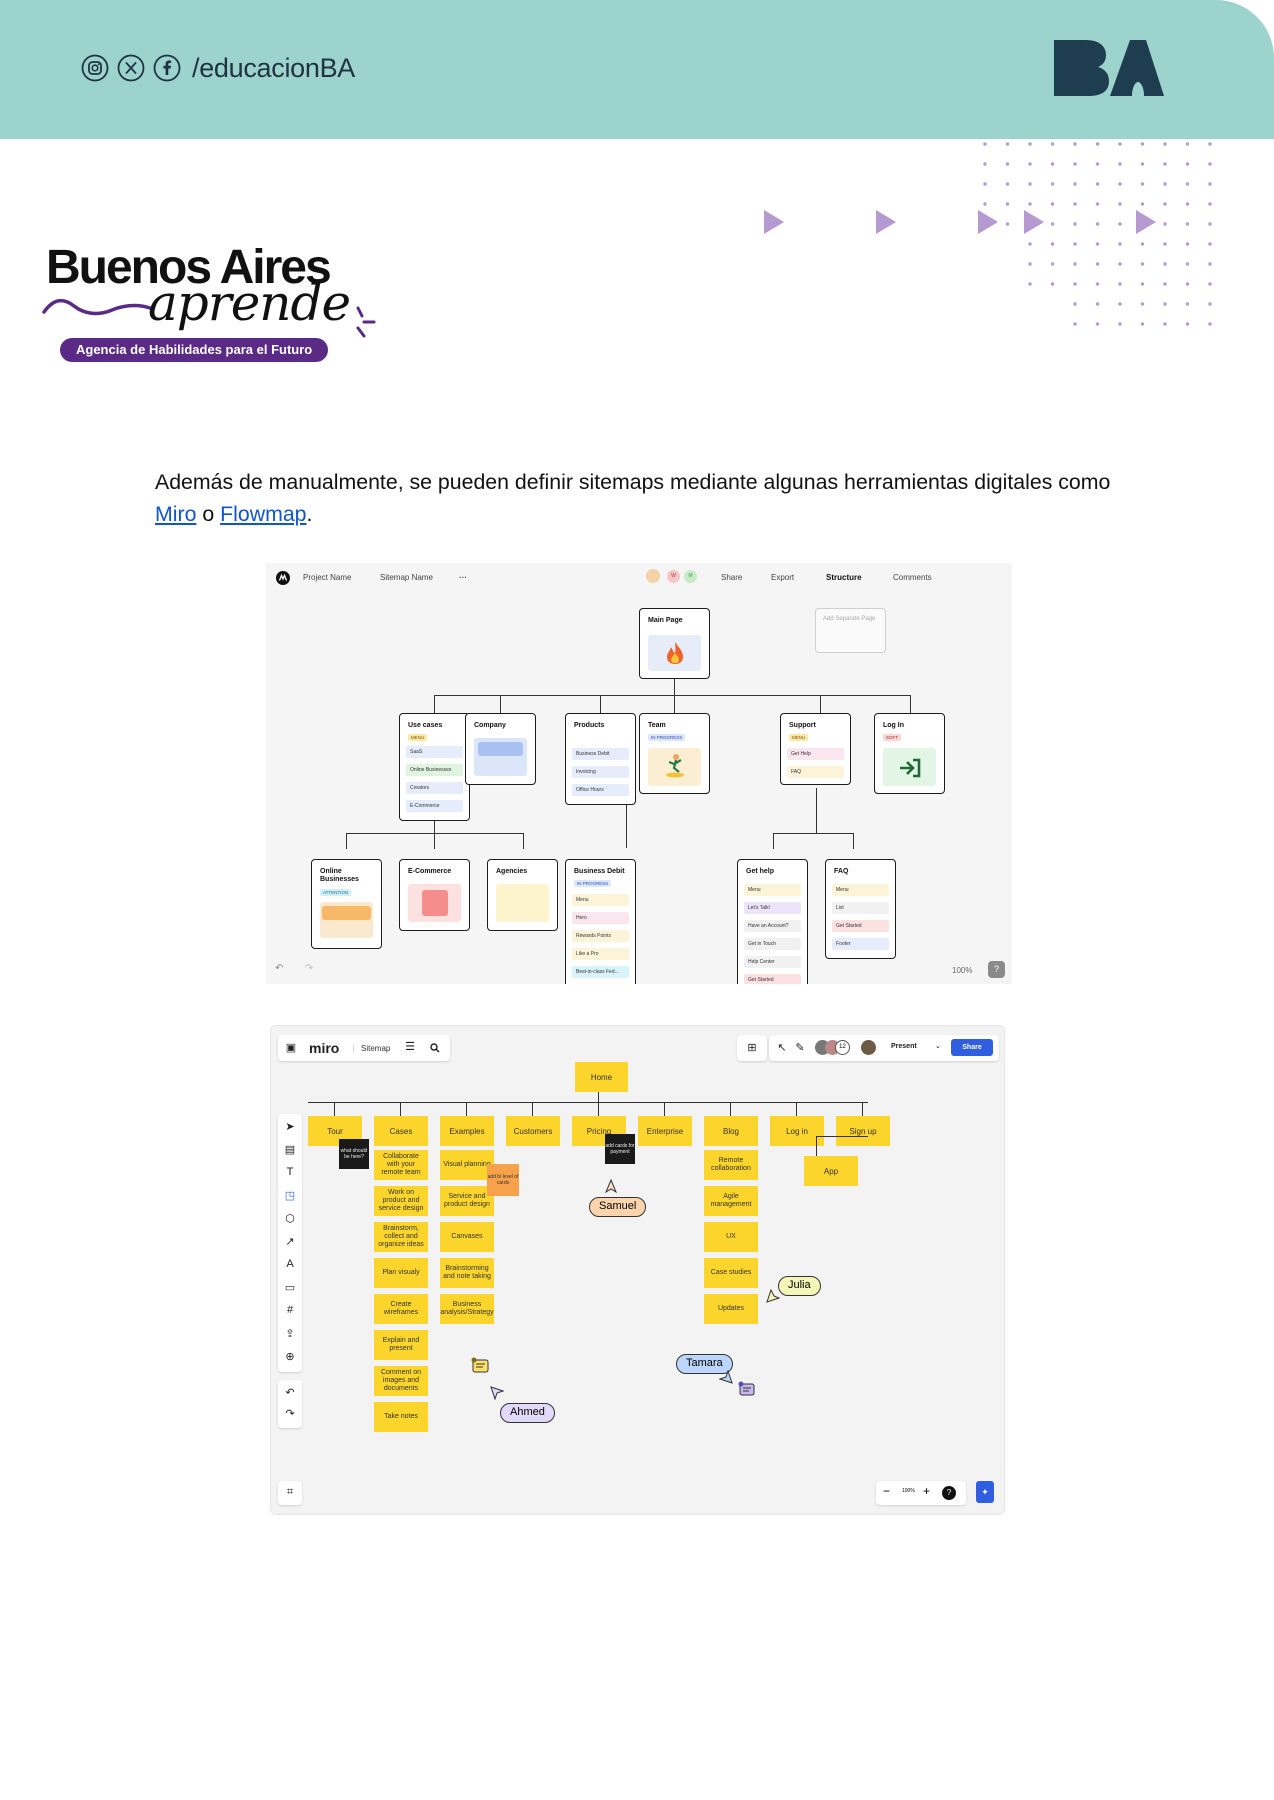 Image resolution: width=1274 pixels, height=1800 pixels. What do you see at coordinates (926, 1491) in the screenshot?
I see `zoom-in-icon: +` at bounding box center [926, 1491].